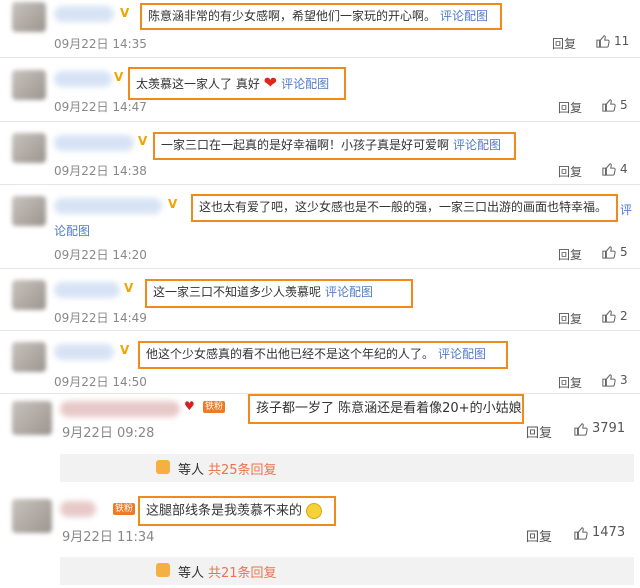 This screenshot has height=588, width=640. I want to click on comment-text-box: 这腿部线条是我羡慕不来的, so click(237, 511).